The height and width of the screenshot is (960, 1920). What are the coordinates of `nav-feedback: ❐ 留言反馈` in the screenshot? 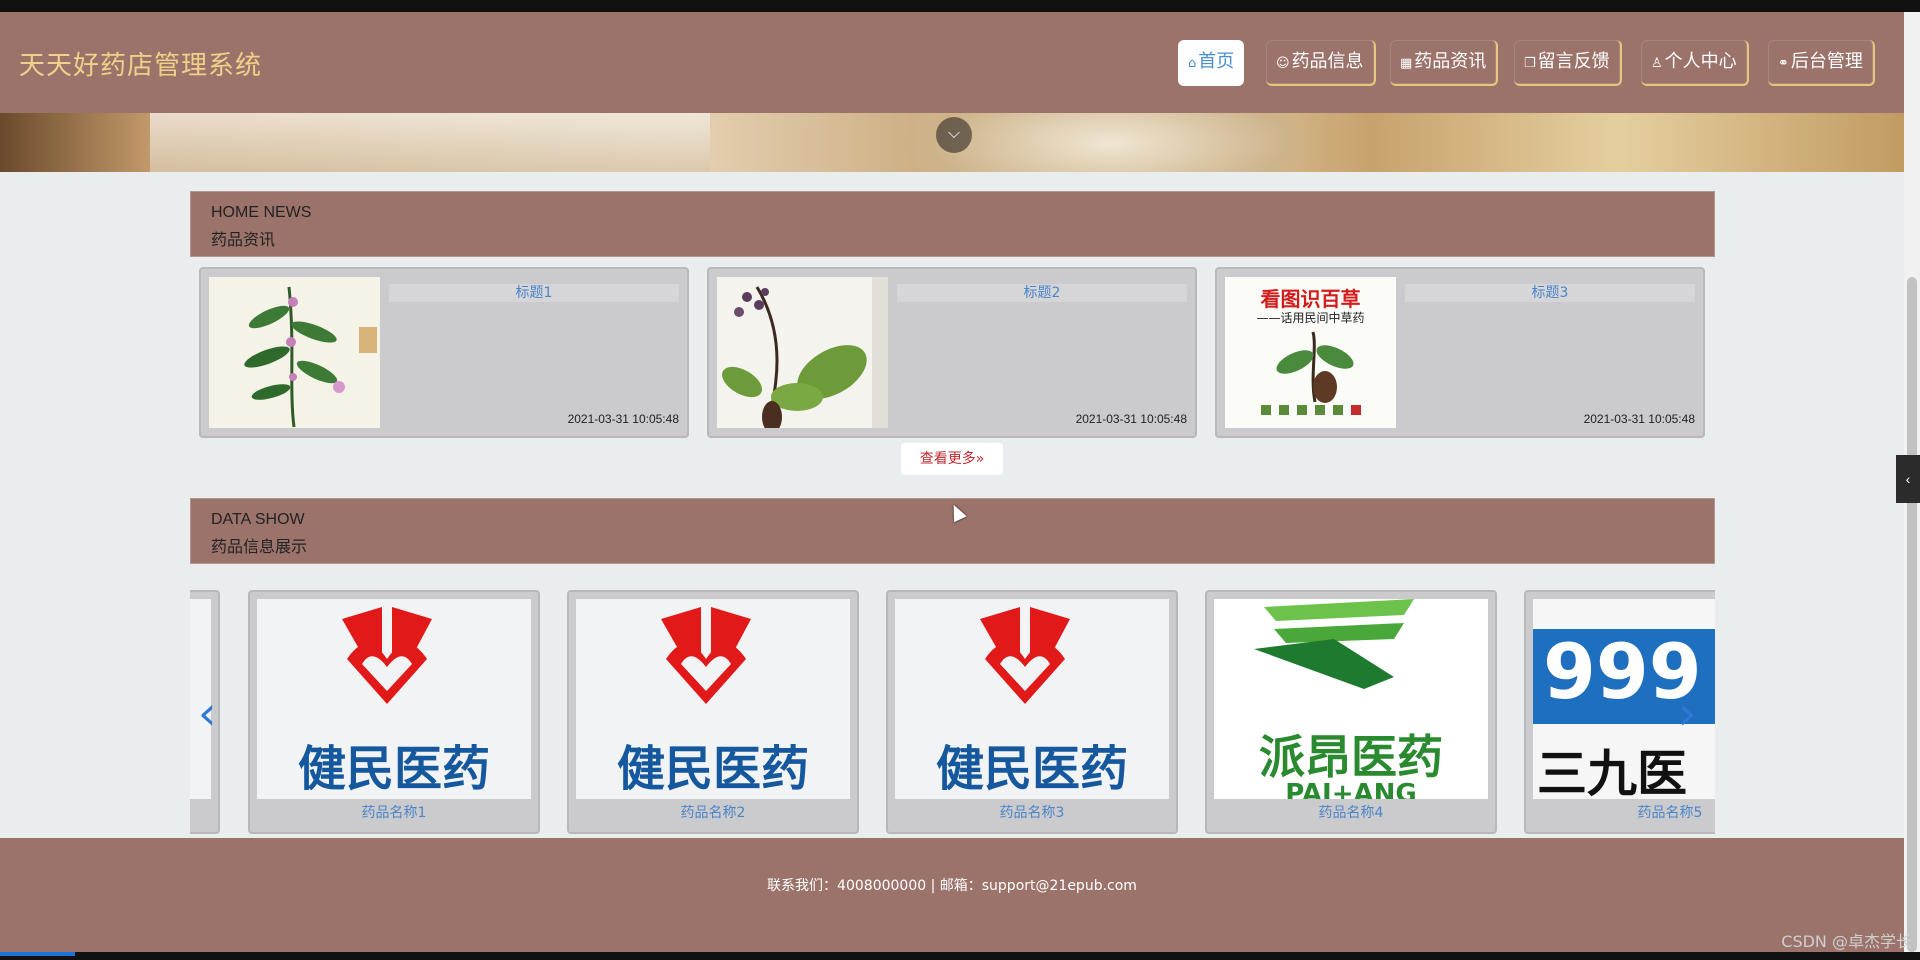 It's located at (1568, 63).